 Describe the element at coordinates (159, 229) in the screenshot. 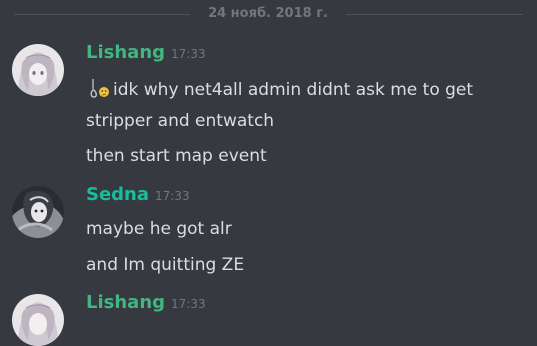

I see `message-line: maybe he got alr` at that location.